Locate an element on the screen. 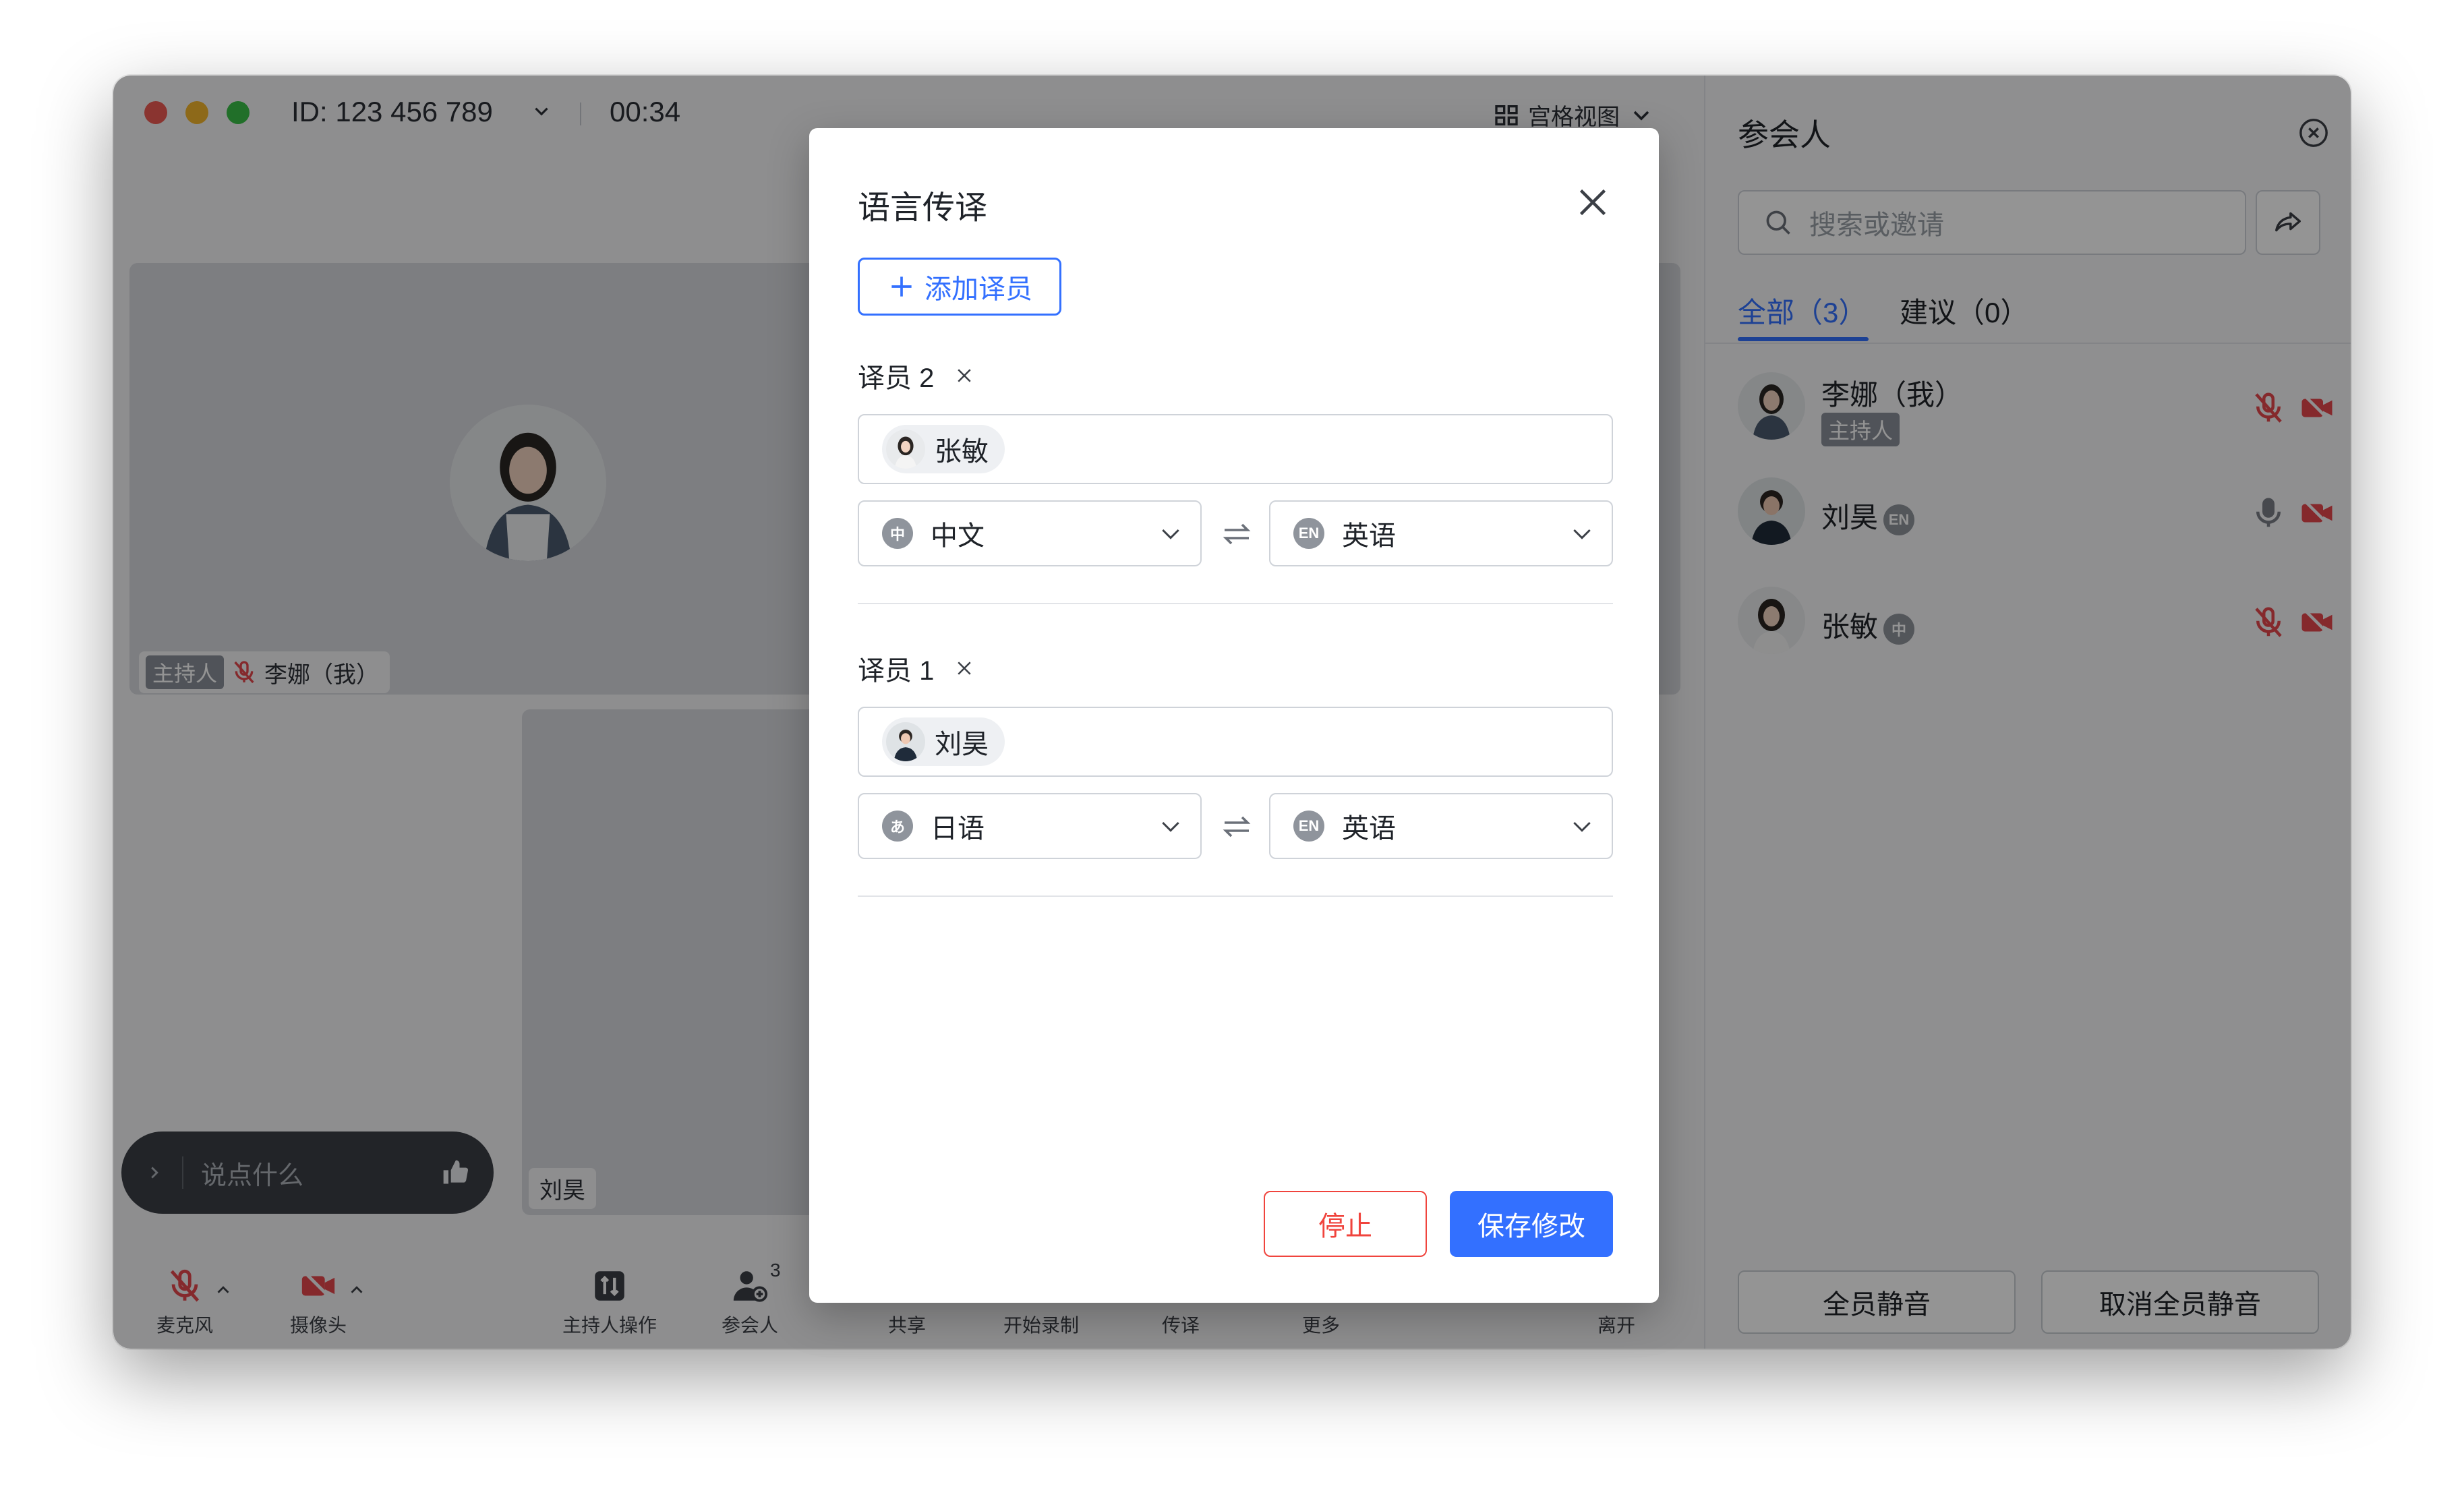 Image resolution: width=2464 pixels, height=1499 pixels. add-interpreter-button: 添加译员 is located at coordinates (959, 287).